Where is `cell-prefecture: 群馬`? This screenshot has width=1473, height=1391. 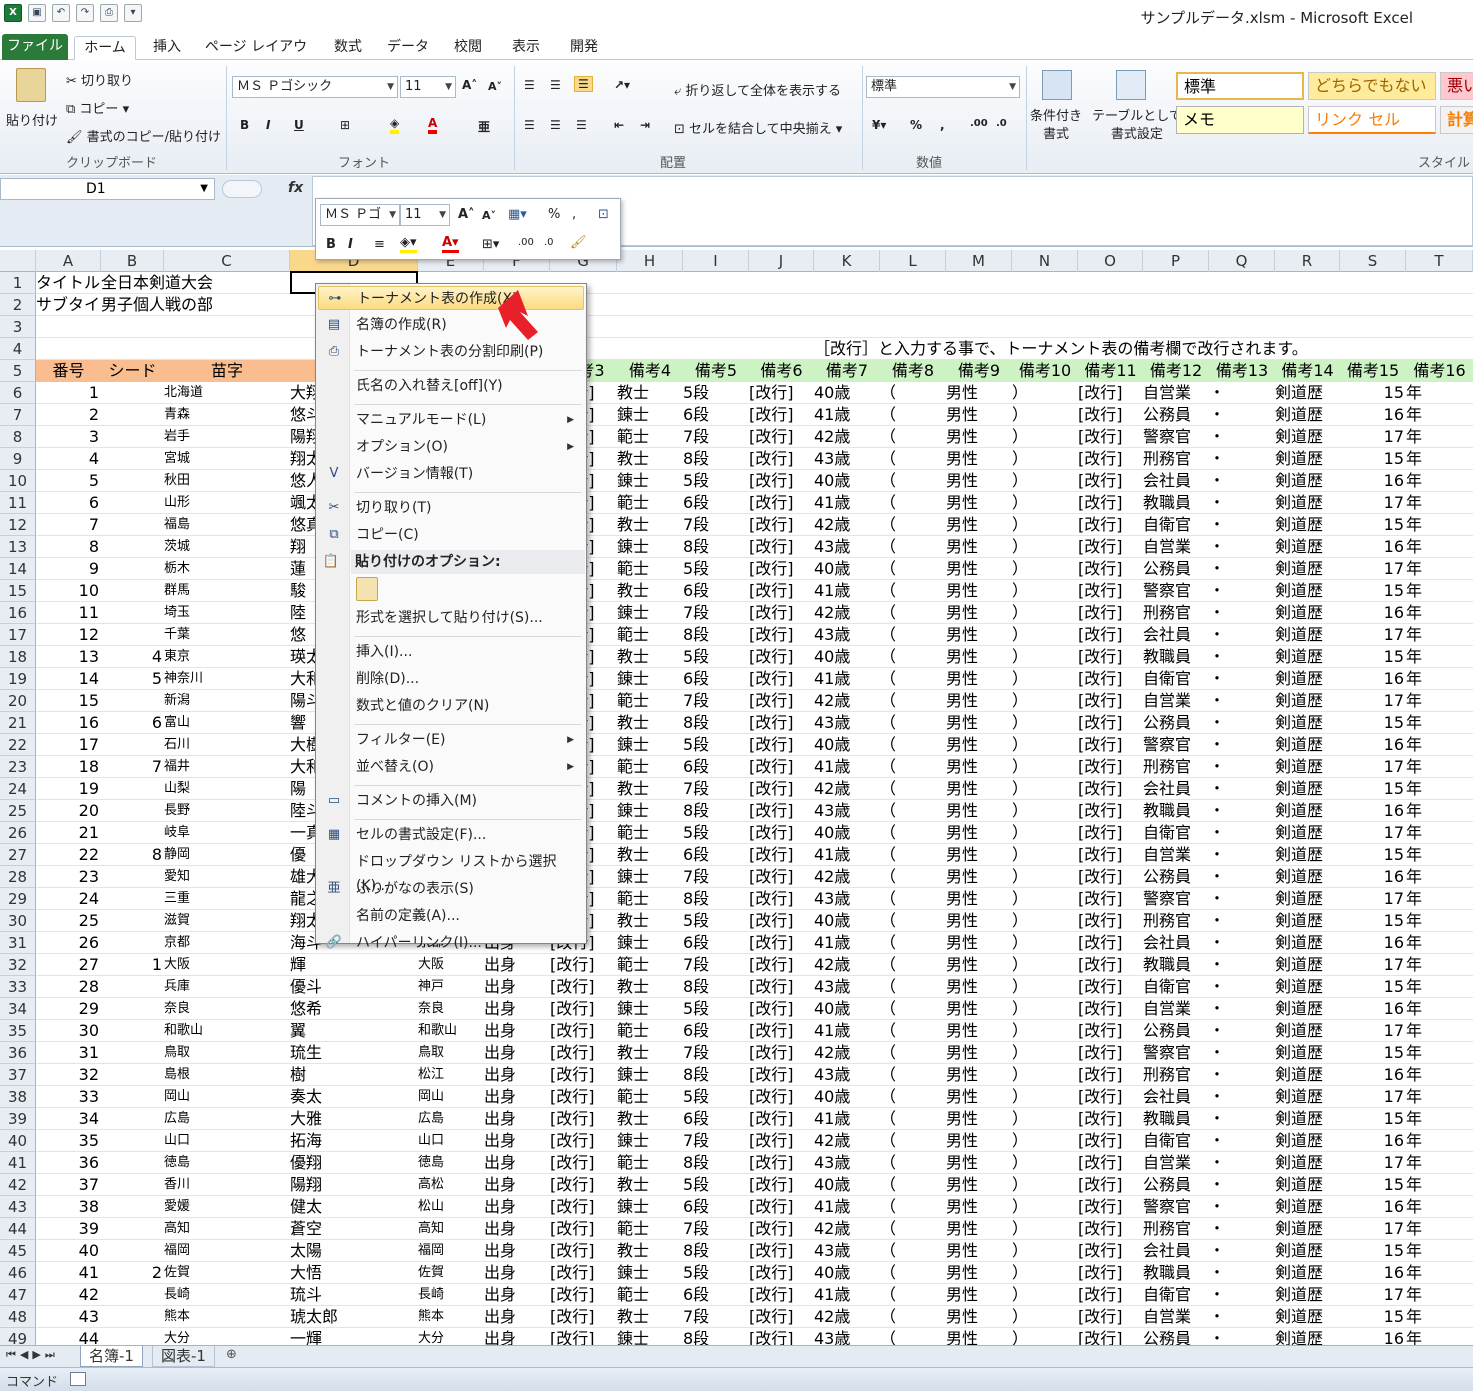 cell-prefecture: 群馬 is located at coordinates (227, 591).